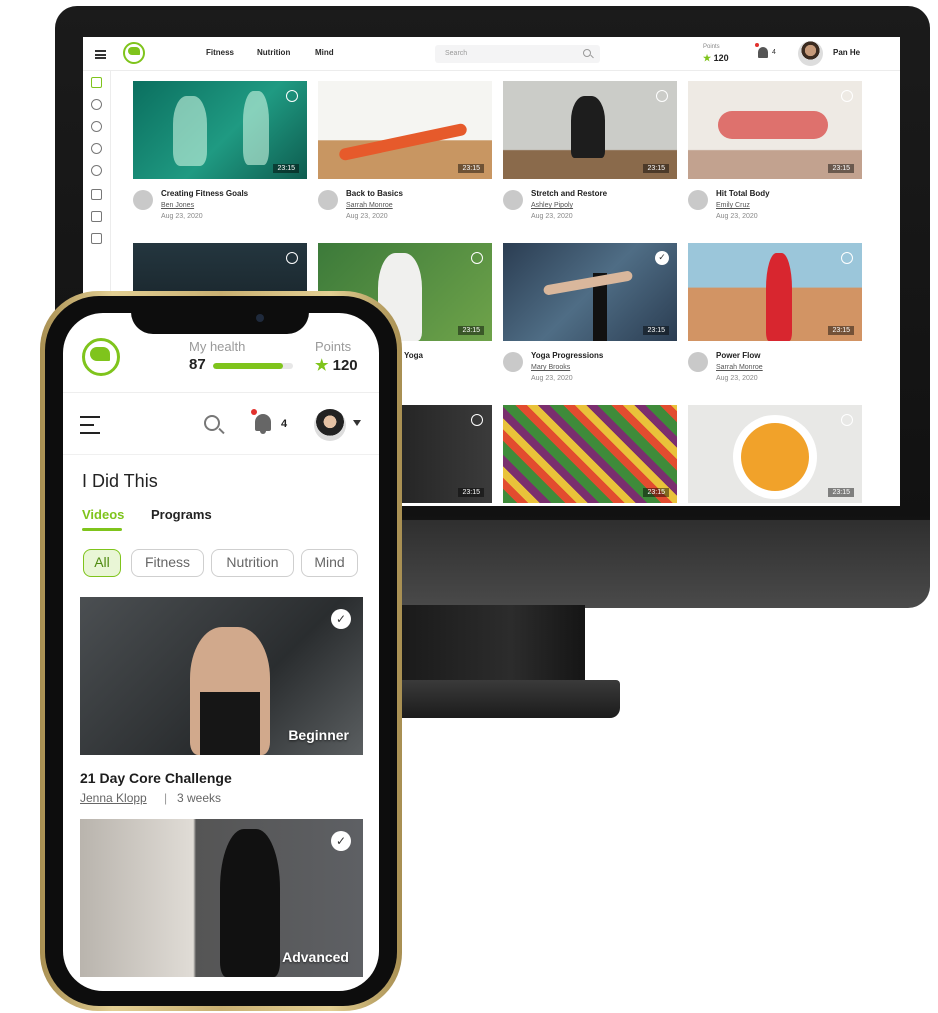 The height and width of the screenshot is (1013, 938). I want to click on video-thumbnail: ✓ 23:15, so click(590, 292).